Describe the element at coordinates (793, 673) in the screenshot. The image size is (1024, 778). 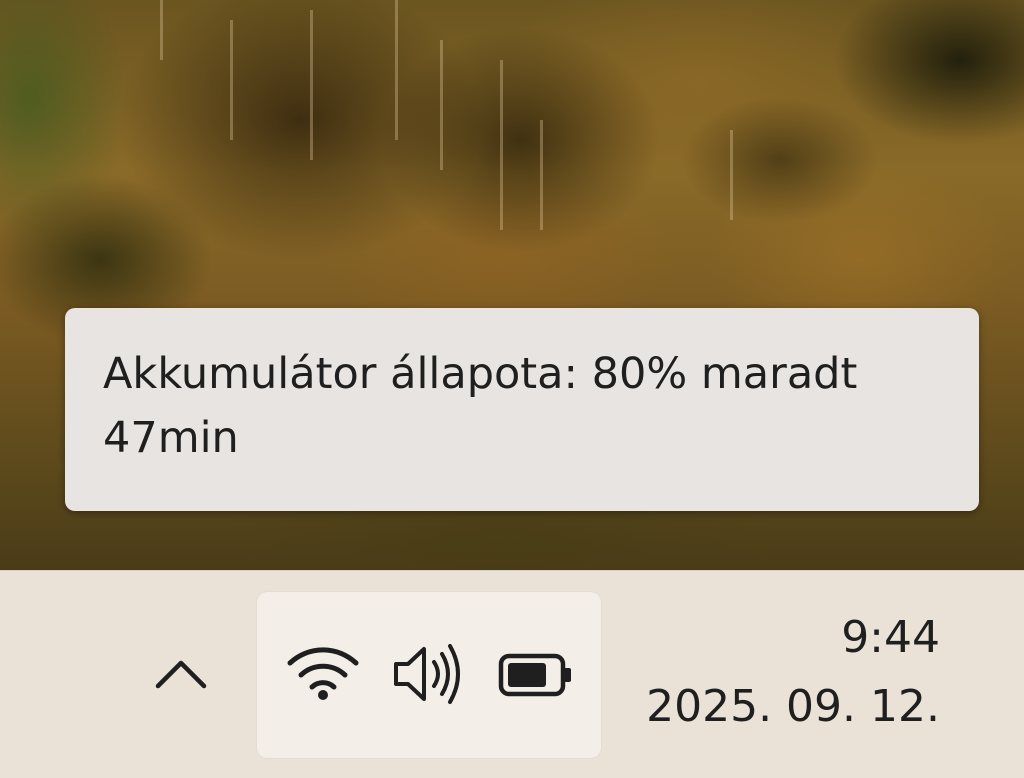
I see `taskbar-clock: 9:44 2025. 09. 12.` at that location.